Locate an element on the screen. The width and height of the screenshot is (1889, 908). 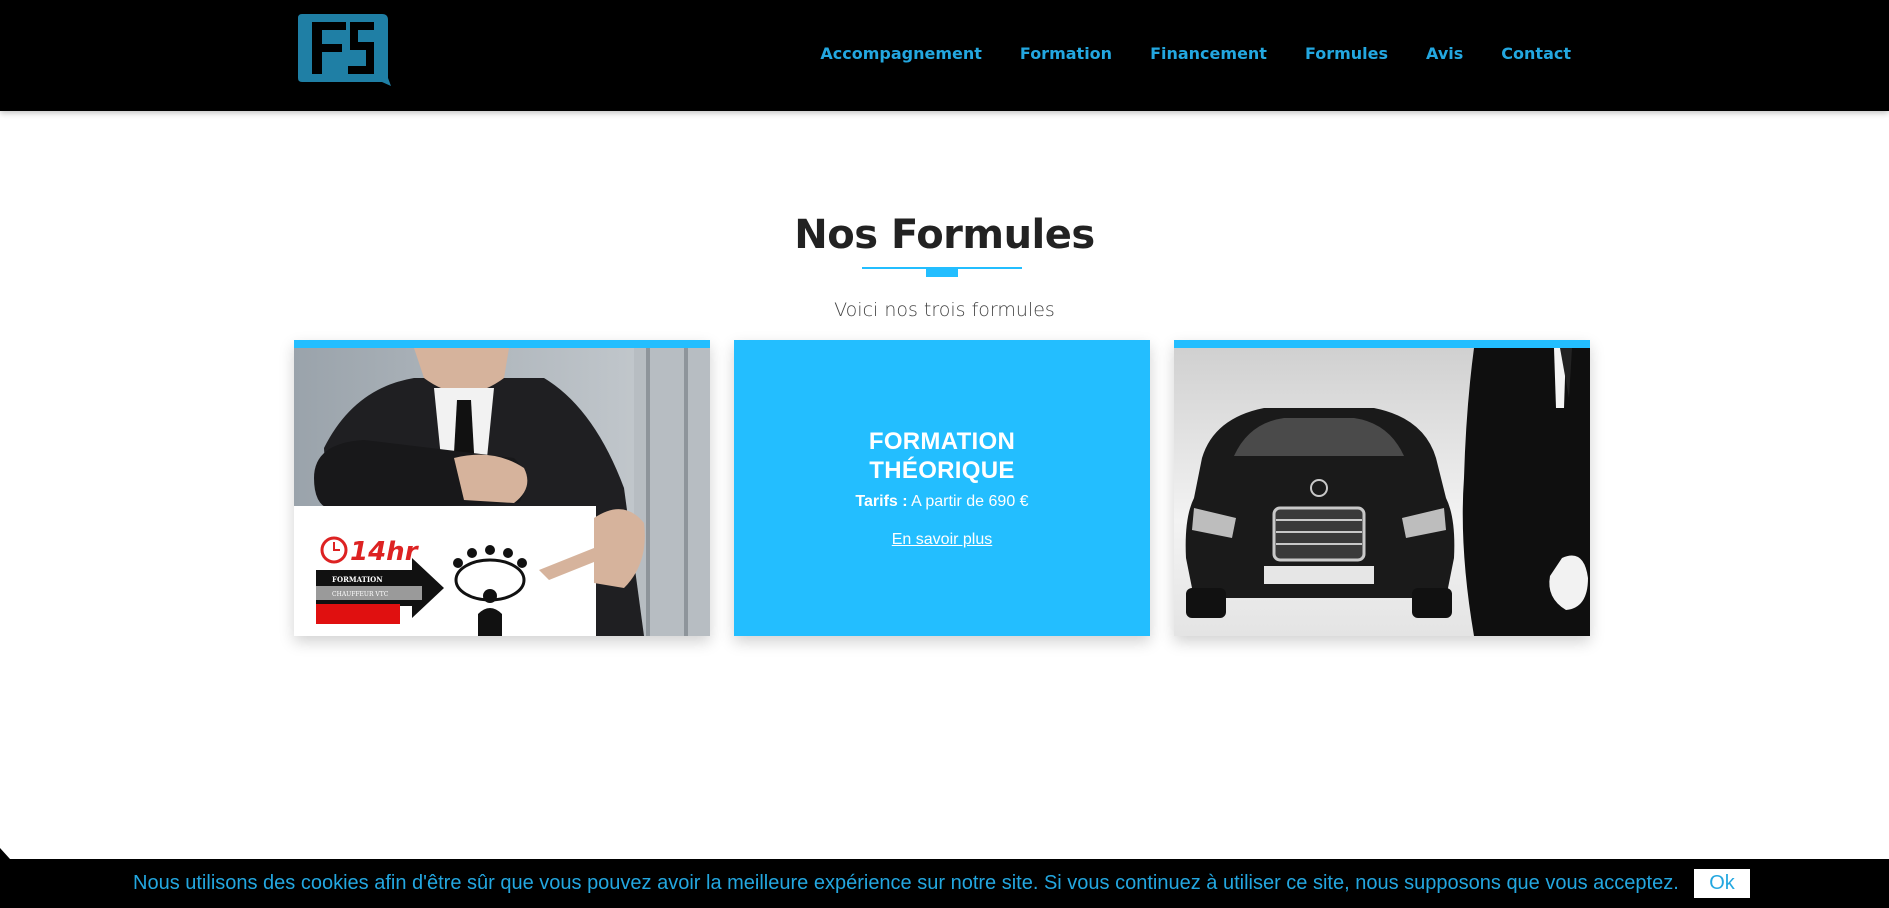
banner-line-1: FORMATION is located at coordinates (357, 579).